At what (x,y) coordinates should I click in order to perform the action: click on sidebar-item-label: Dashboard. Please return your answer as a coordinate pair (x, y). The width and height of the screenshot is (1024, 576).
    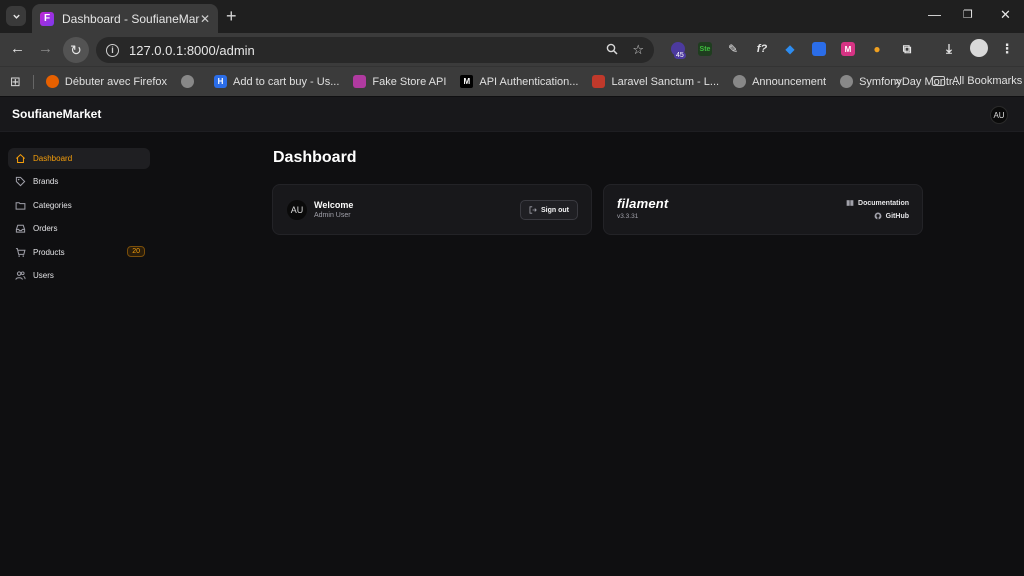
    Looking at the image, I should click on (53, 158).